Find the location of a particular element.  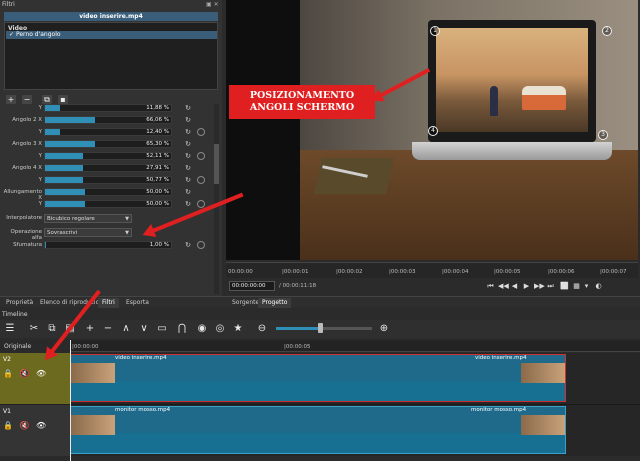

fast-forward-icon: ▶▶ is located at coordinates (539, 286).